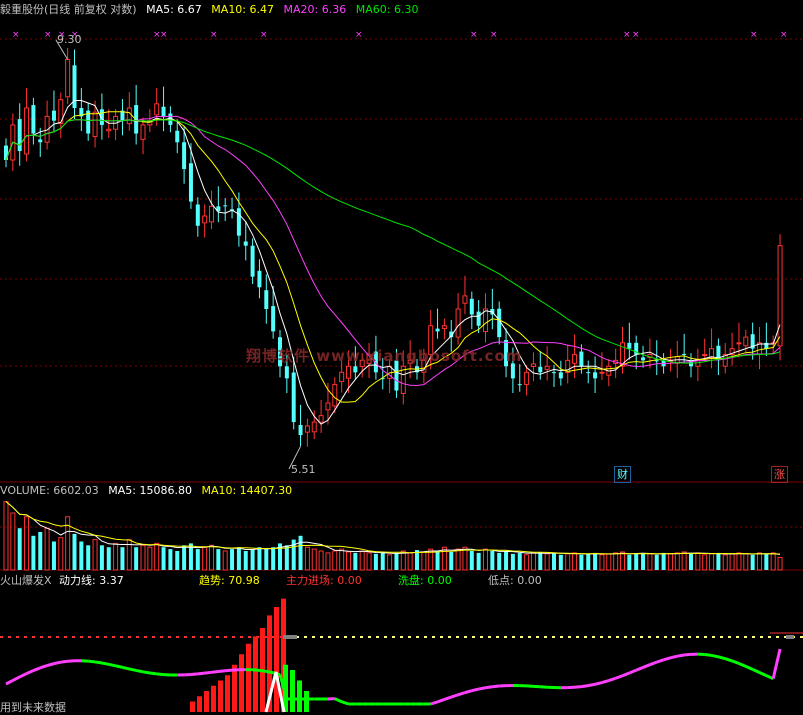  Describe the element at coordinates (227, 693) in the screenshot. I see `main-force-column` at that location.